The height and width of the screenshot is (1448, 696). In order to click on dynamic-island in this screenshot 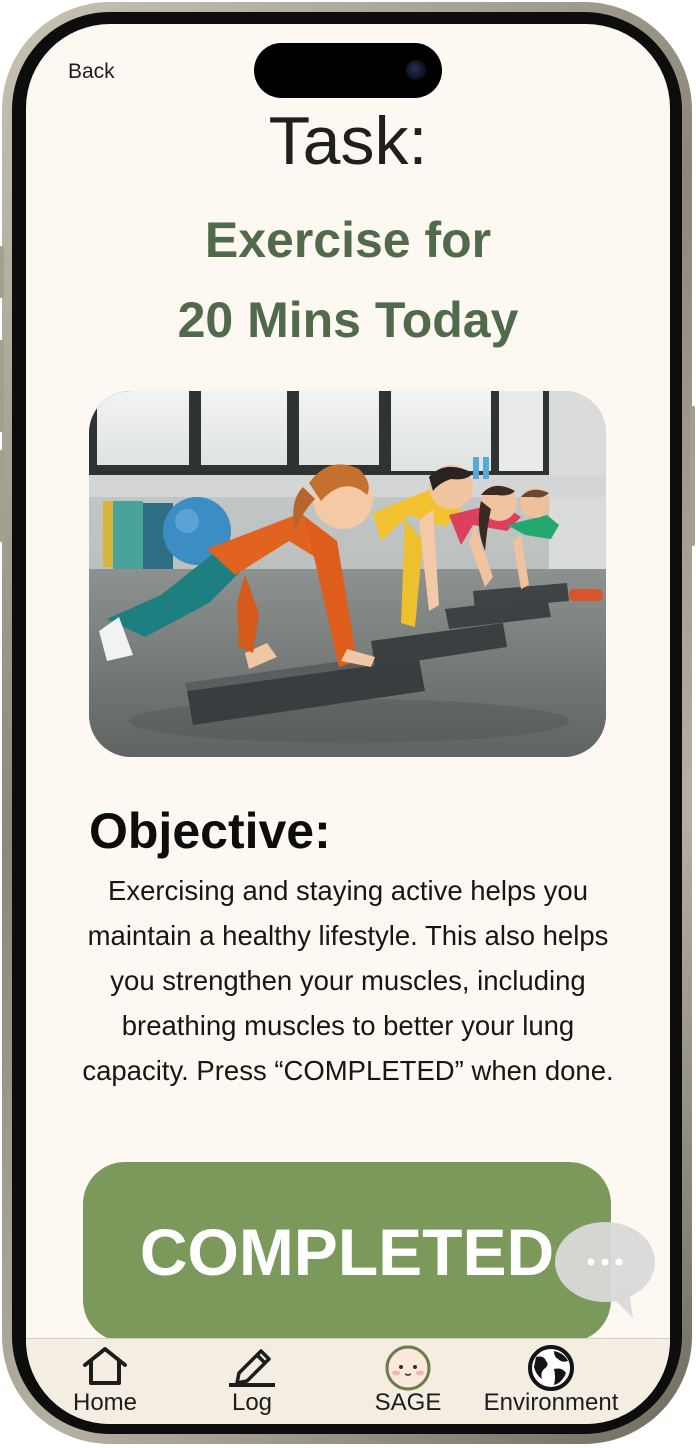, I will do `click(348, 70)`.